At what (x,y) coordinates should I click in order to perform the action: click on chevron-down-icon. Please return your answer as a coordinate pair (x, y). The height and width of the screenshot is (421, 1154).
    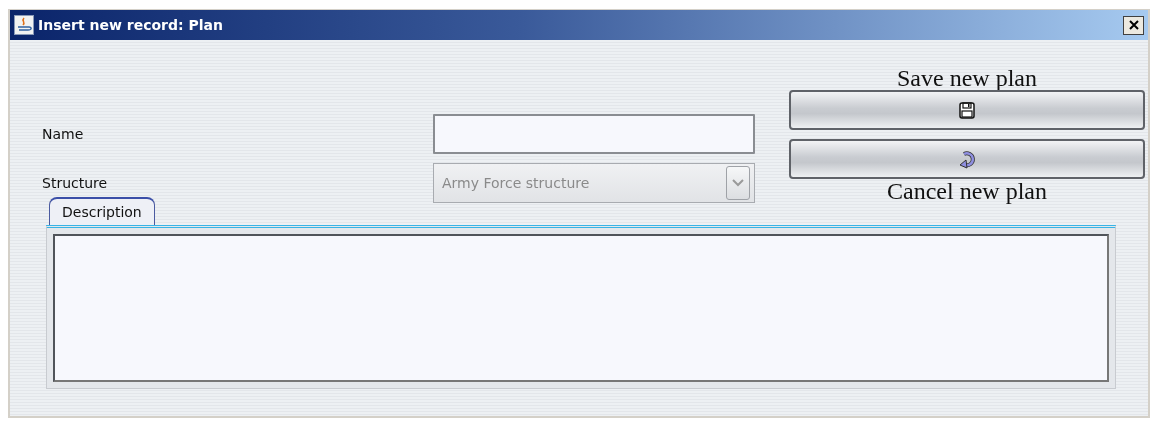
    Looking at the image, I should click on (738, 183).